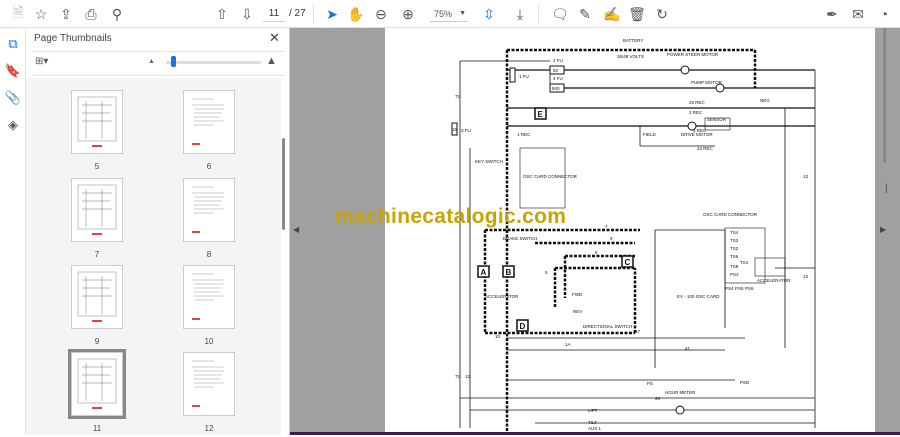 This screenshot has width=900, height=437. What do you see at coordinates (41, 14) in the screenshot?
I see `bookmark-star-icon: ☆` at bounding box center [41, 14].